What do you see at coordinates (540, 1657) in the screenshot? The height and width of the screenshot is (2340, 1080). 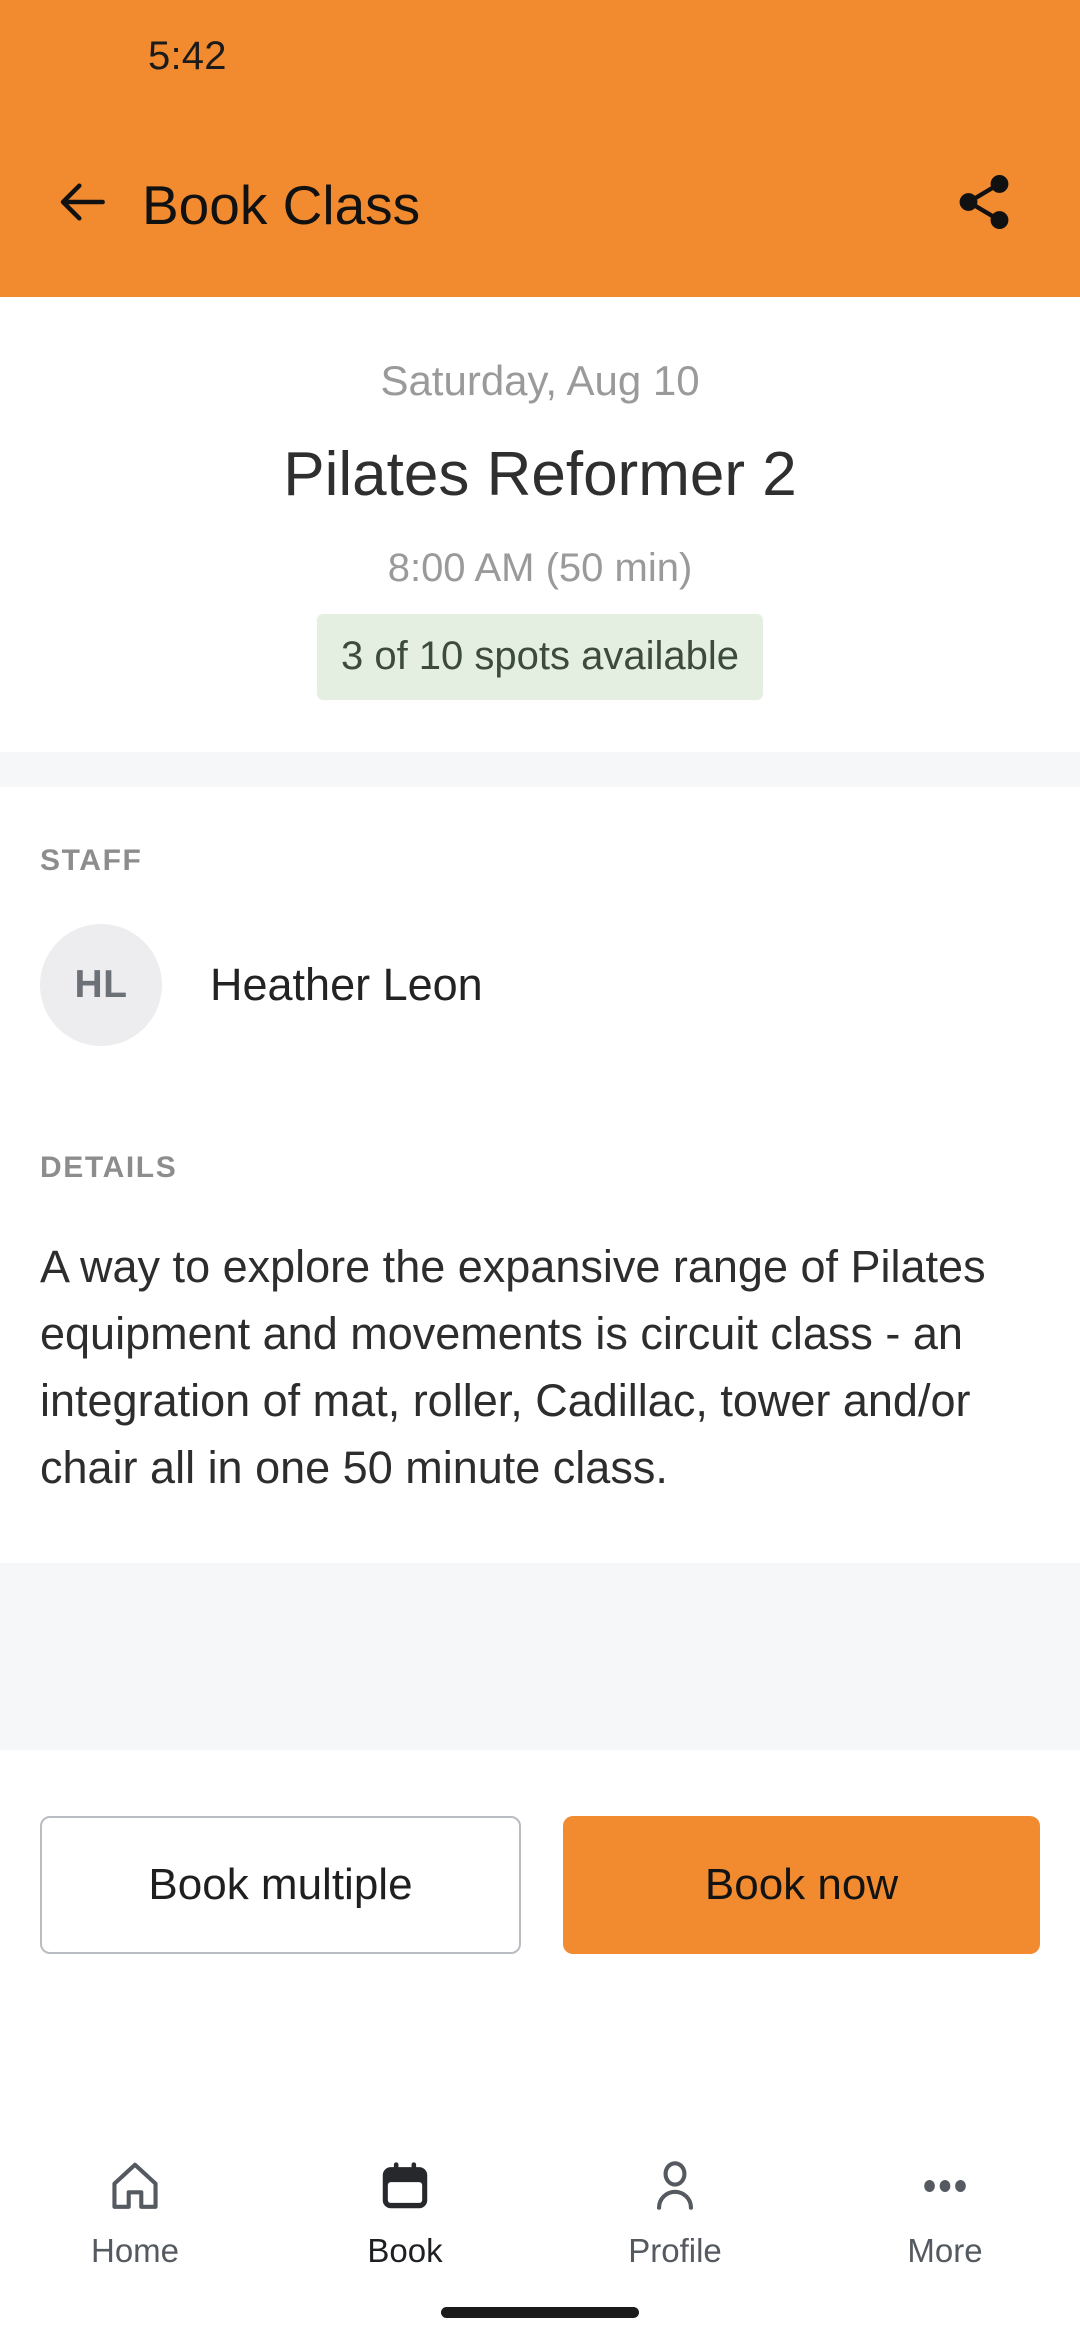 I see `section-divider-bottom` at bounding box center [540, 1657].